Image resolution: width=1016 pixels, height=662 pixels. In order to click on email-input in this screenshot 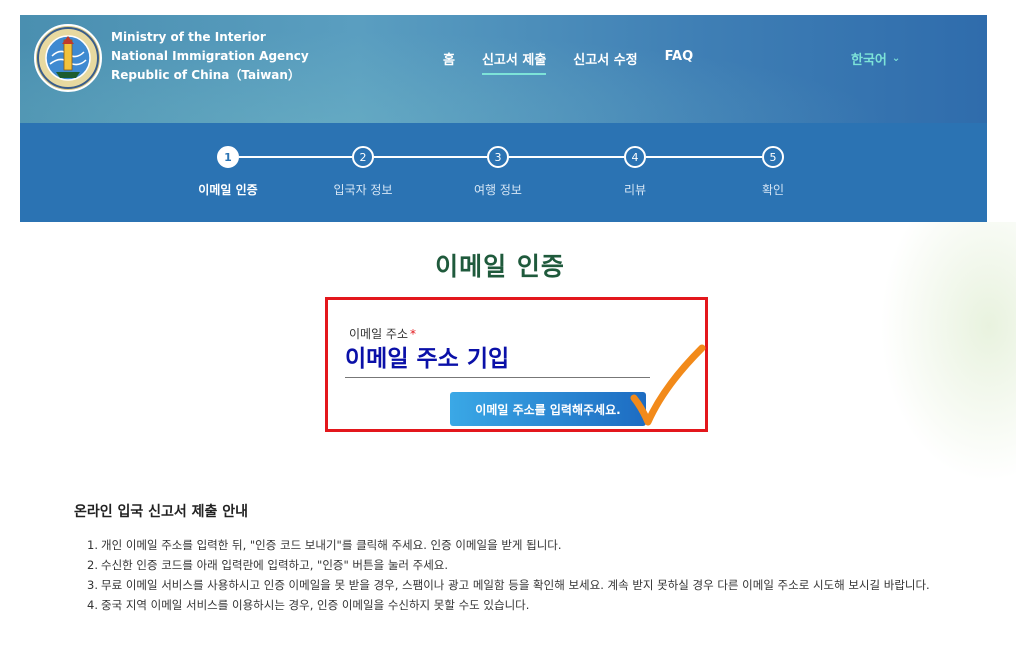, I will do `click(497, 359)`.